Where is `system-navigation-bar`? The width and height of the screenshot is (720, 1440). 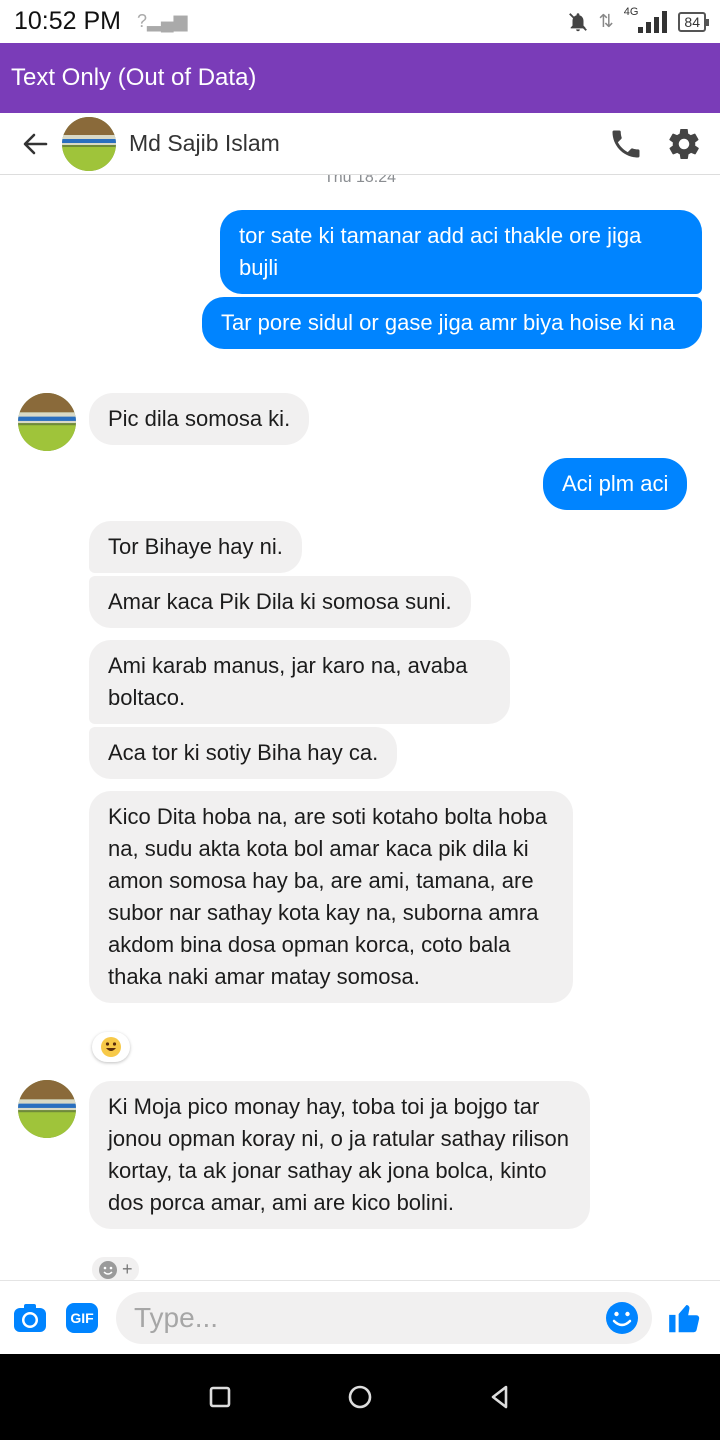
system-navigation-bar is located at coordinates (360, 1397).